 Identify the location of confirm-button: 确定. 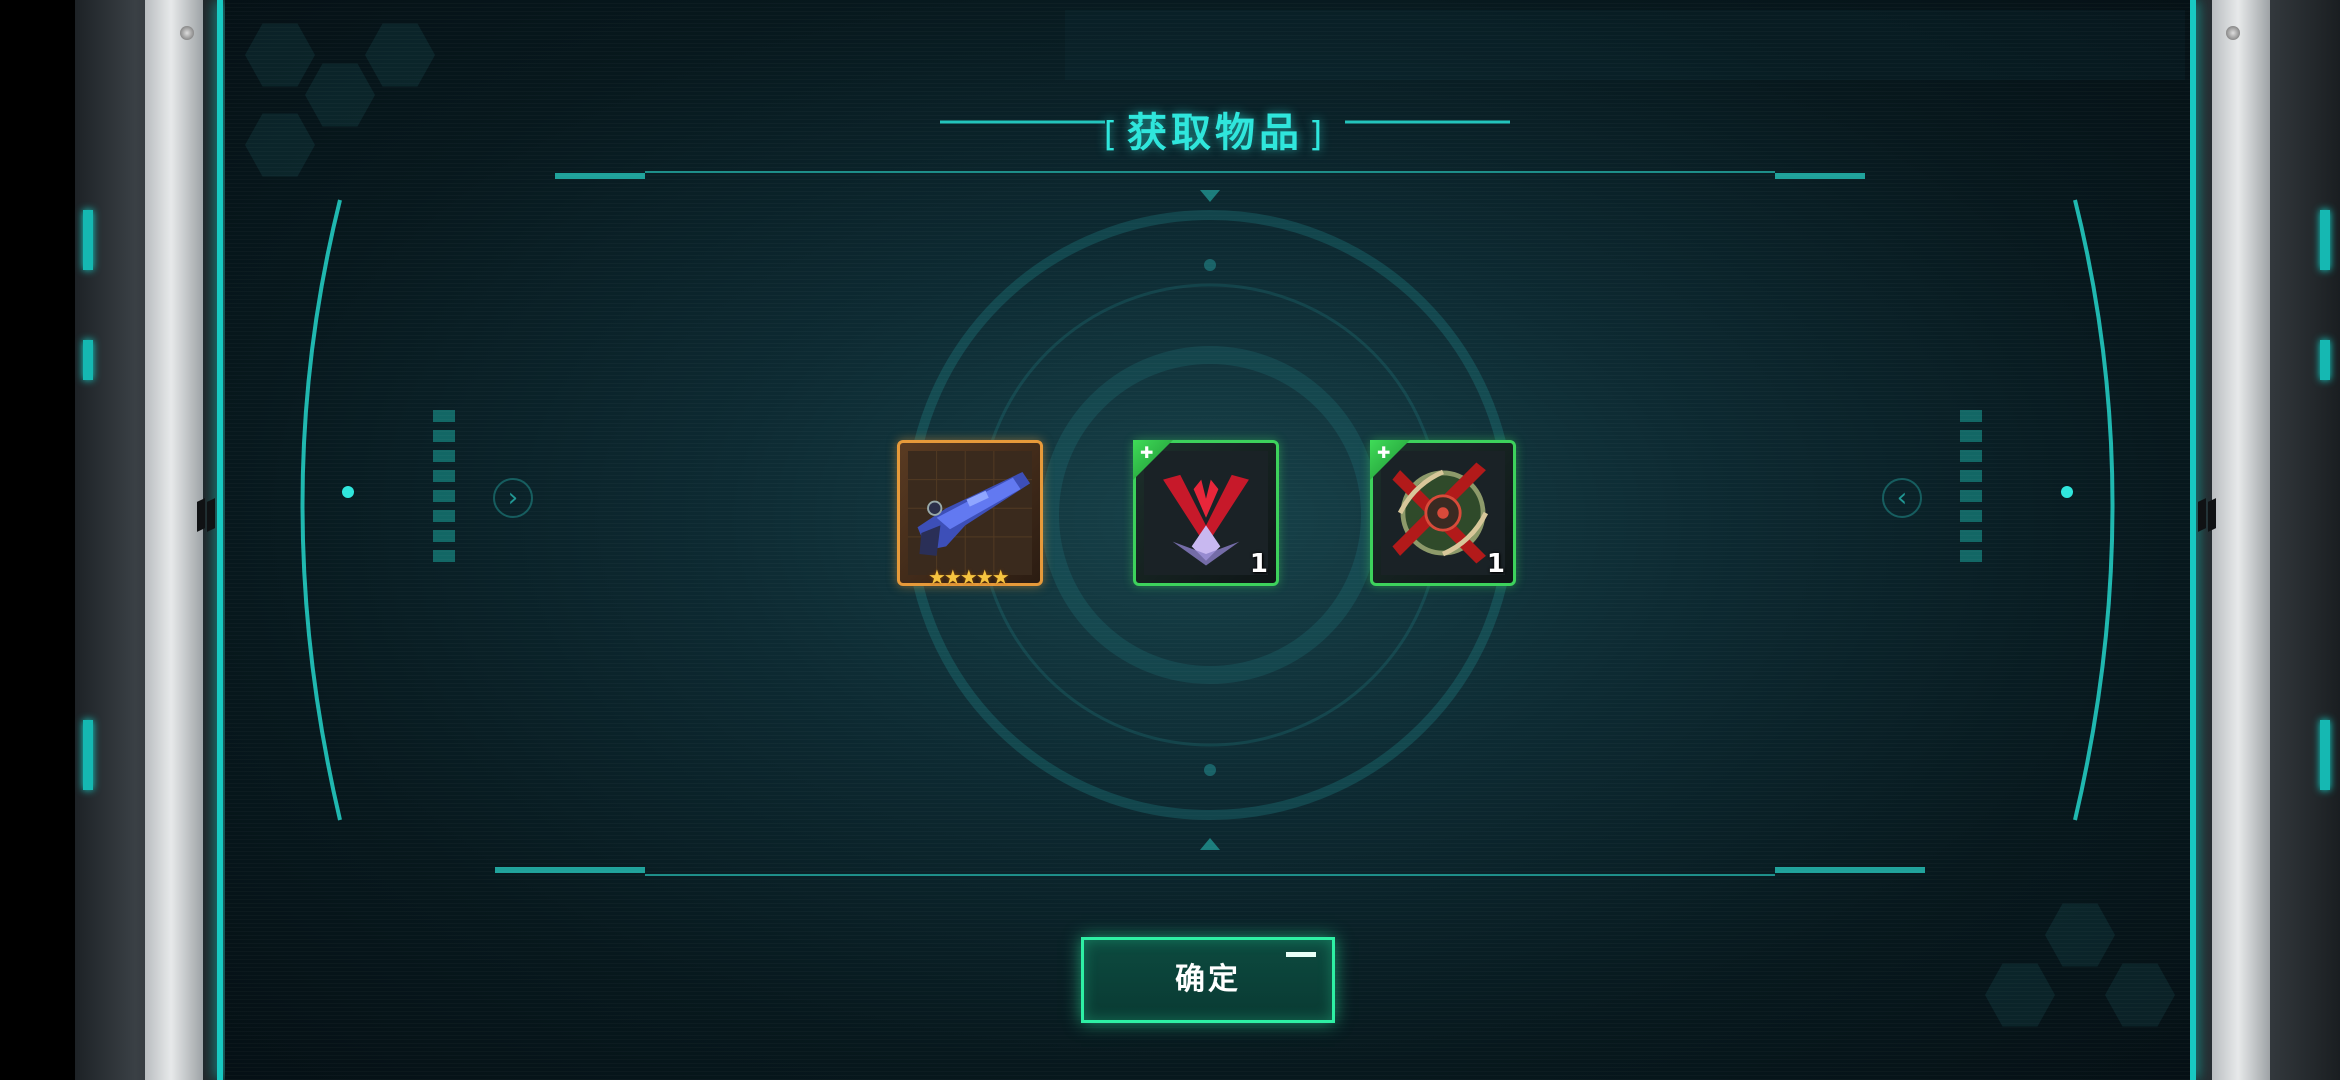
(1208, 980).